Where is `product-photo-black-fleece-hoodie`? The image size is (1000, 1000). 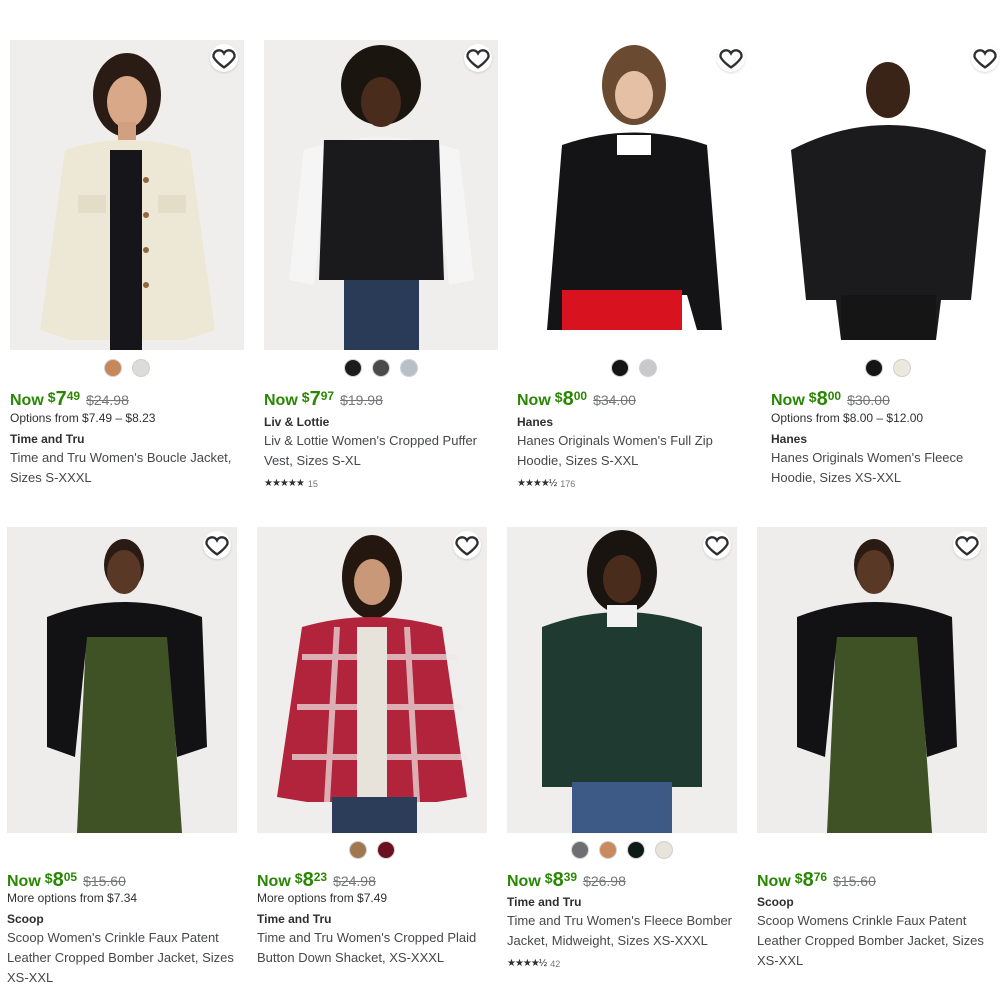
product-photo-black-fleece-hoodie is located at coordinates (885, 195).